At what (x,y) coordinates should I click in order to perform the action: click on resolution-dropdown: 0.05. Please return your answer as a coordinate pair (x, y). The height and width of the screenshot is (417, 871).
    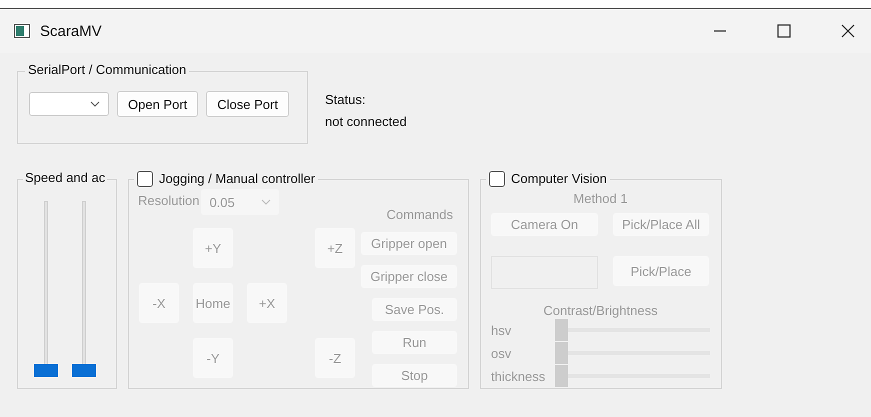
    Looking at the image, I should click on (240, 202).